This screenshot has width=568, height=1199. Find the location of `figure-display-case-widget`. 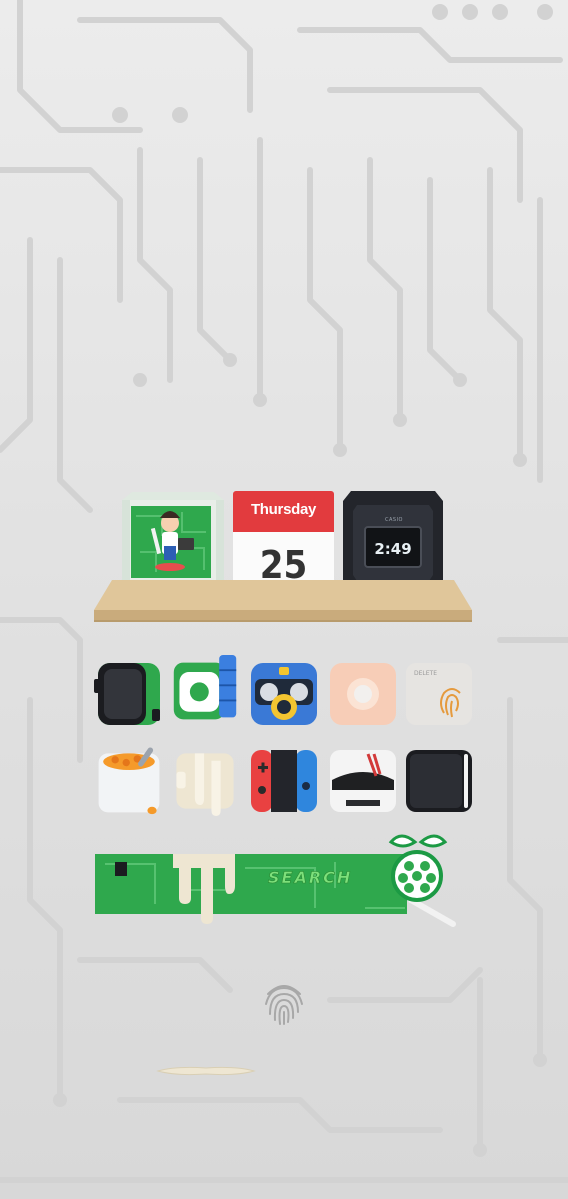

figure-display-case-widget is located at coordinates (173, 542).